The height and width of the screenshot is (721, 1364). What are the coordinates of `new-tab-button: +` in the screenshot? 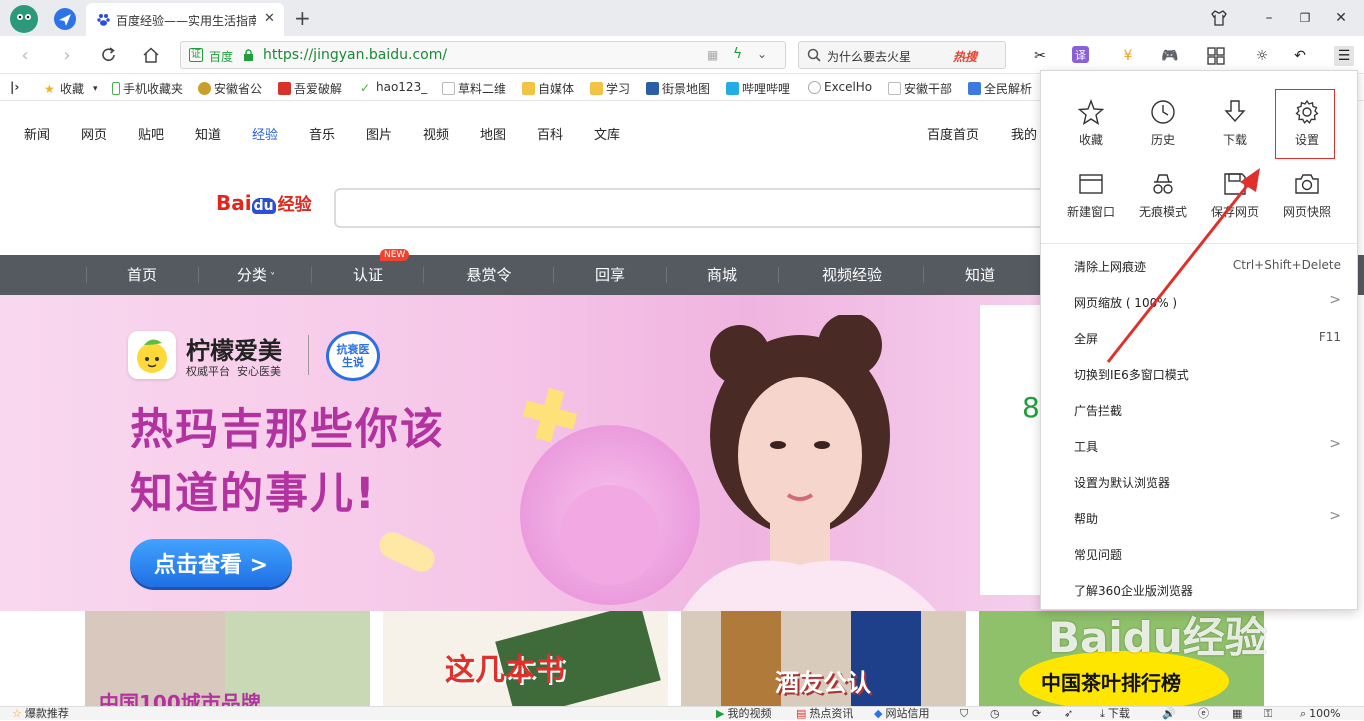 It's located at (302, 18).